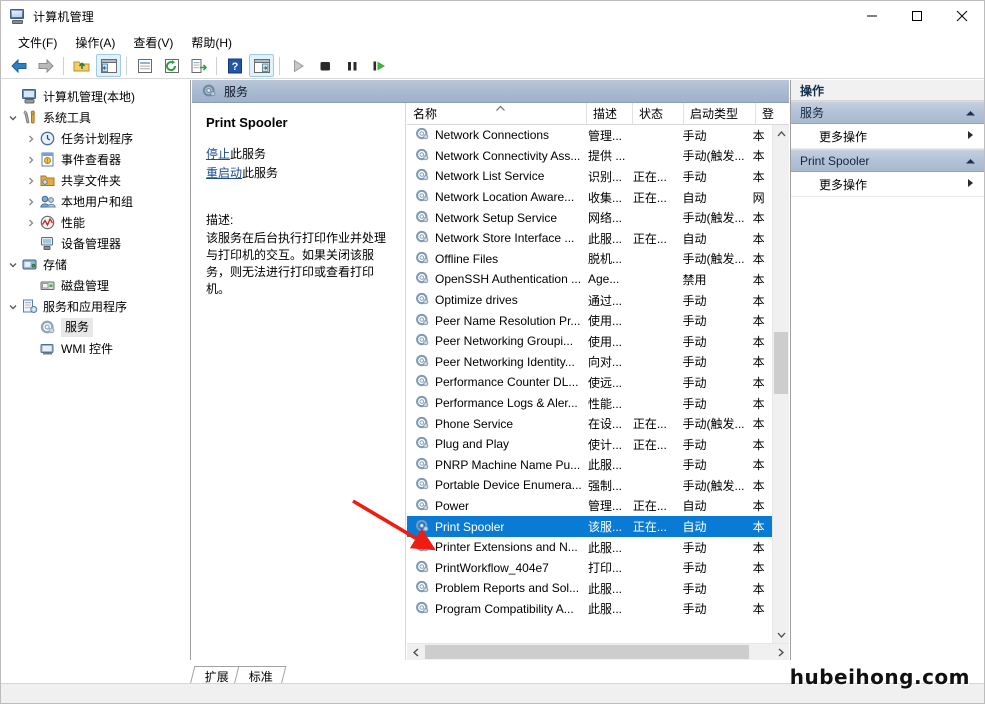  What do you see at coordinates (234, 65) in the screenshot?
I see `help-icon: ?` at bounding box center [234, 65].